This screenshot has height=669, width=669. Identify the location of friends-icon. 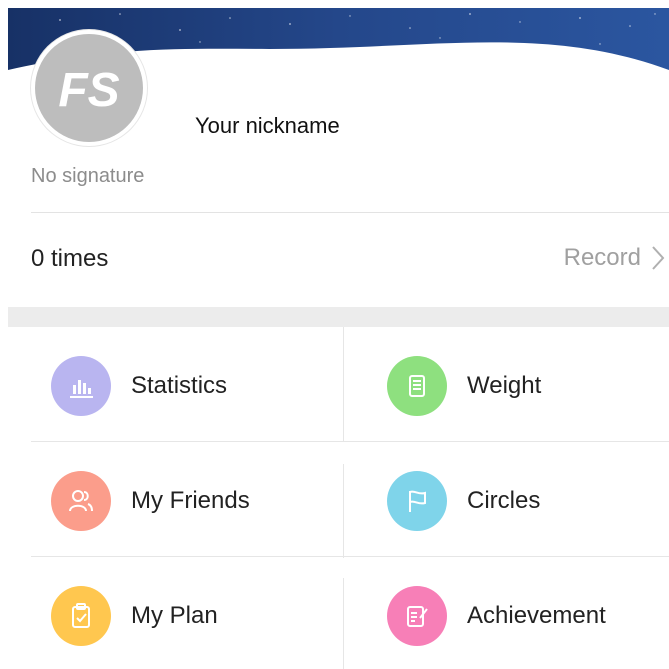
(81, 501).